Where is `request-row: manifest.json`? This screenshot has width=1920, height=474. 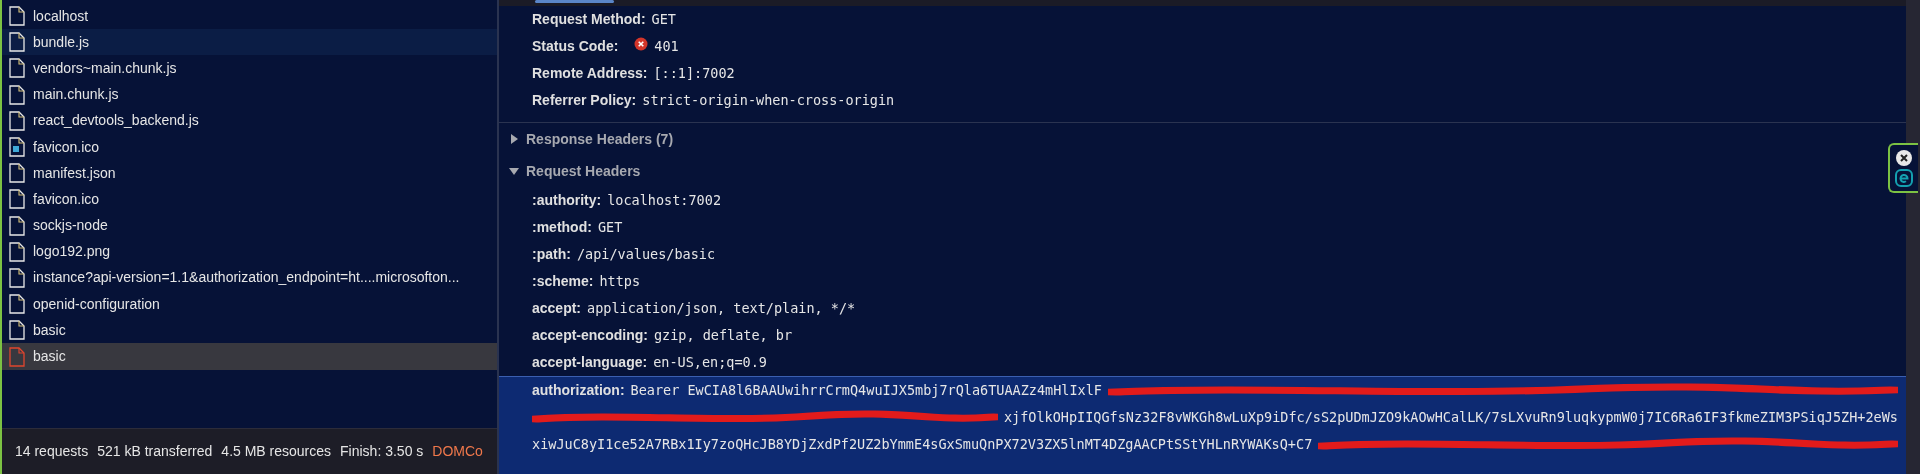 request-row: manifest.json is located at coordinates (249, 173).